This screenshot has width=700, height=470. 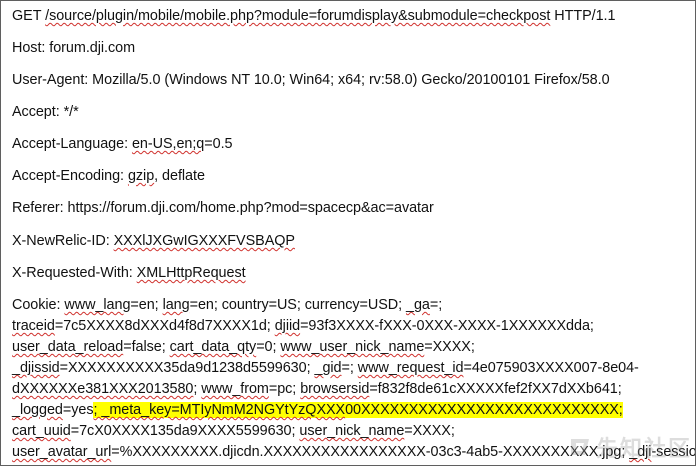 What do you see at coordinates (495, 389) in the screenshot?
I see `cookie-value: =f832f8de61cXXXXXfef2fXX7dXXb641;` at bounding box center [495, 389].